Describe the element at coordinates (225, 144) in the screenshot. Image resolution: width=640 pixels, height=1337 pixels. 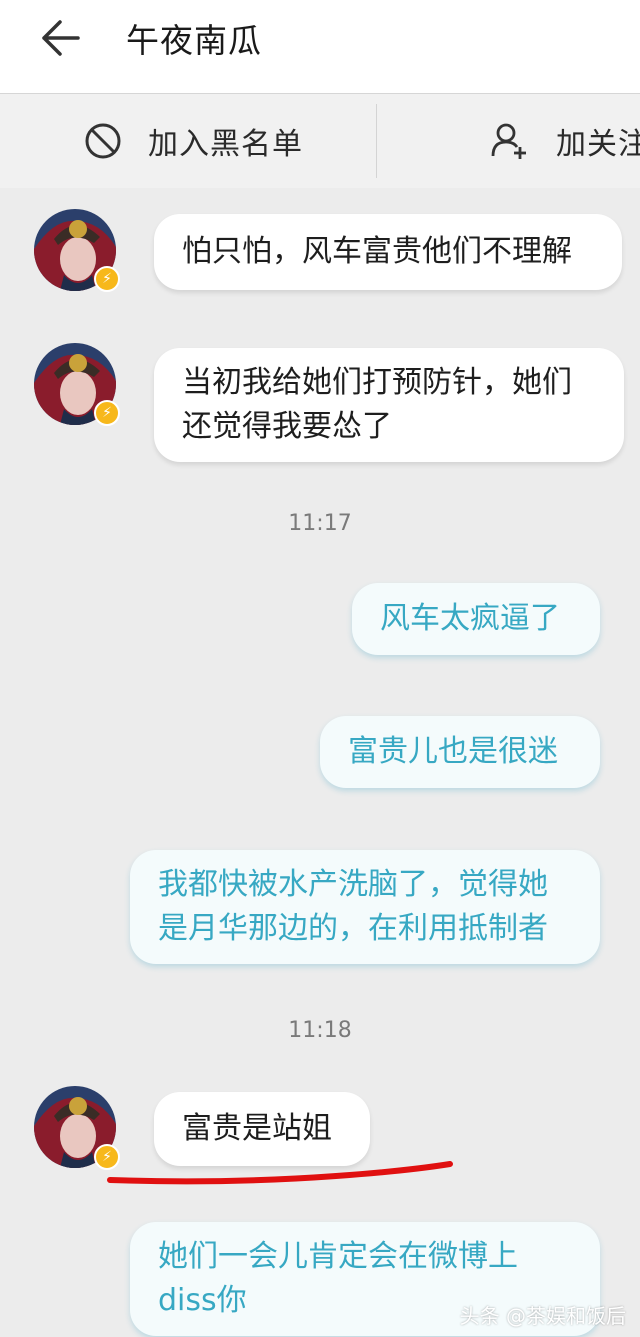
I see `block-label: 加入黑名单` at that location.